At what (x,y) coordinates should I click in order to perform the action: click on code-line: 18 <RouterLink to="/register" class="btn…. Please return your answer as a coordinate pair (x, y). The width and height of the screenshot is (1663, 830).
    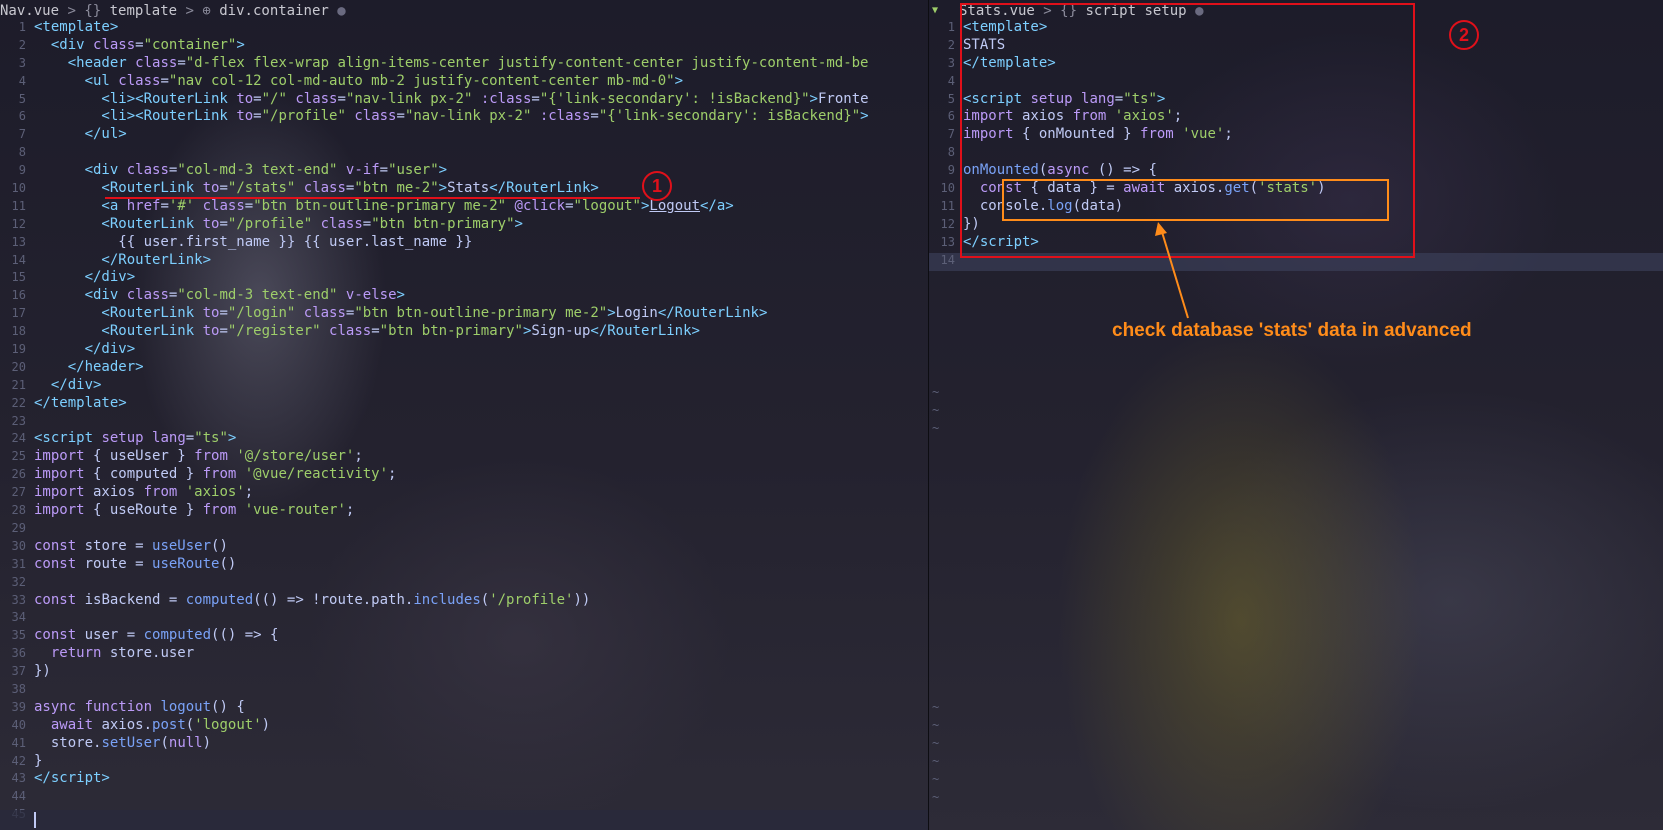
    Looking at the image, I should click on (355, 331).